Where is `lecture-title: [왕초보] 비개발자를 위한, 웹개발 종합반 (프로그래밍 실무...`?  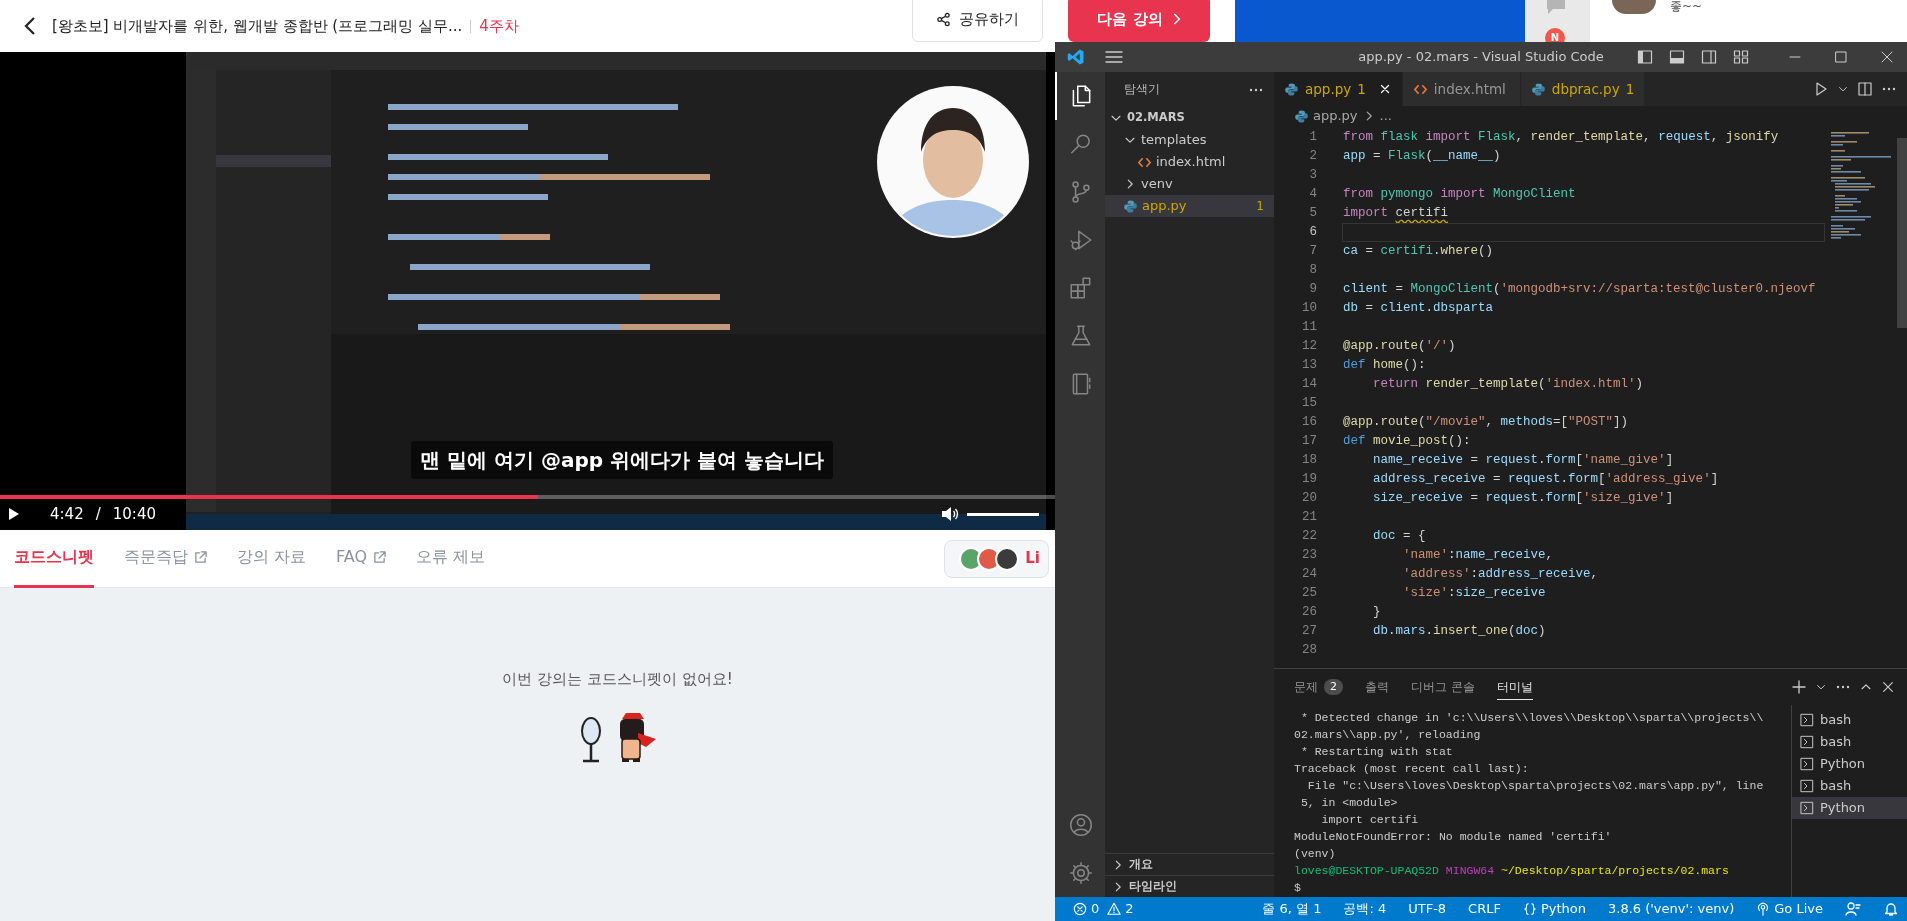 lecture-title: [왕초보] 비개발자를 위한, 웹개발 종합반 (프로그래밍 실무... is located at coordinates (257, 26).